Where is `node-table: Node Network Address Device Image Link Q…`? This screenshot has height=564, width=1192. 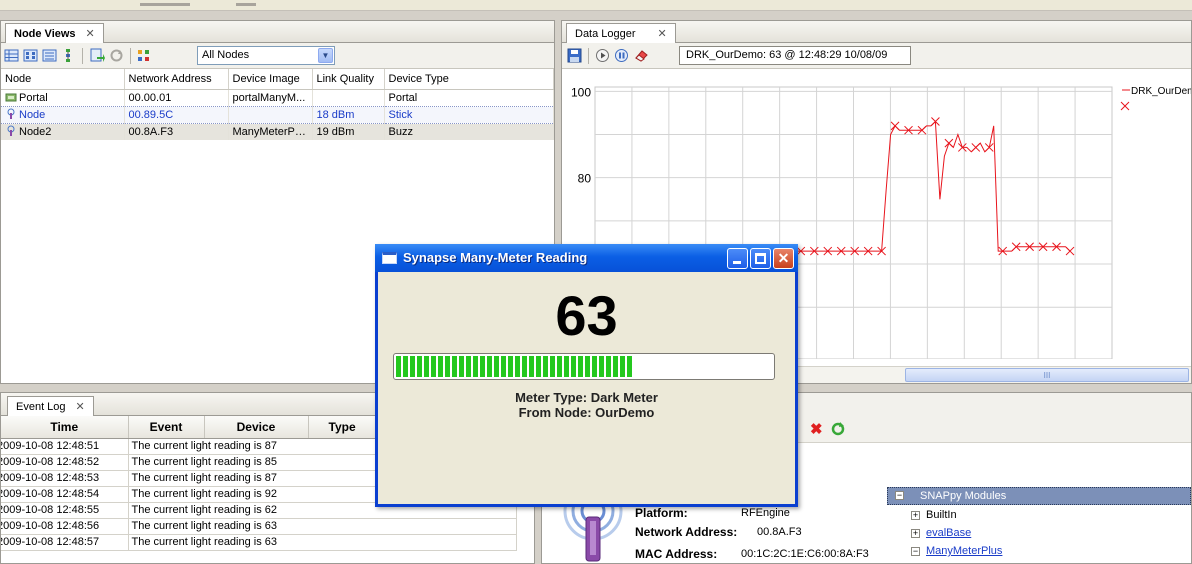
node-table: Node Network Address Device Image Link Q… is located at coordinates (277, 104).